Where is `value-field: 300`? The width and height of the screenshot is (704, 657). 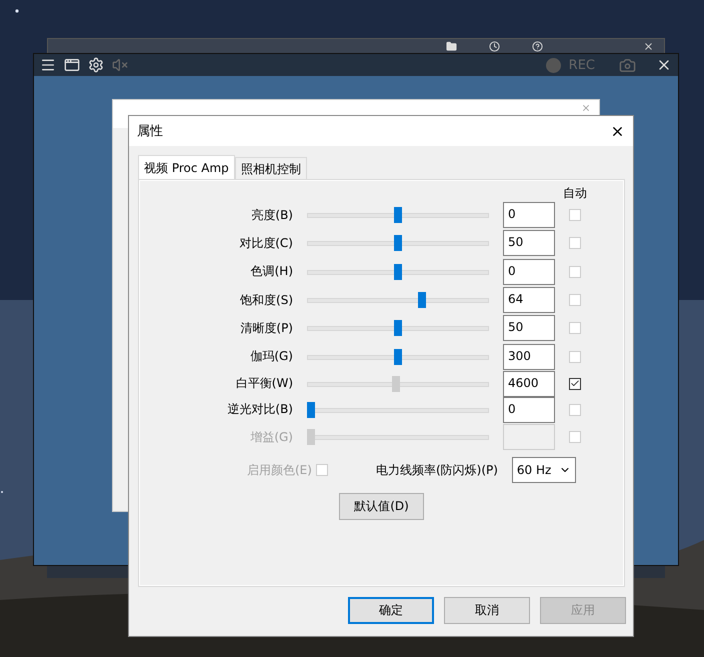
value-field: 300 is located at coordinates (529, 357).